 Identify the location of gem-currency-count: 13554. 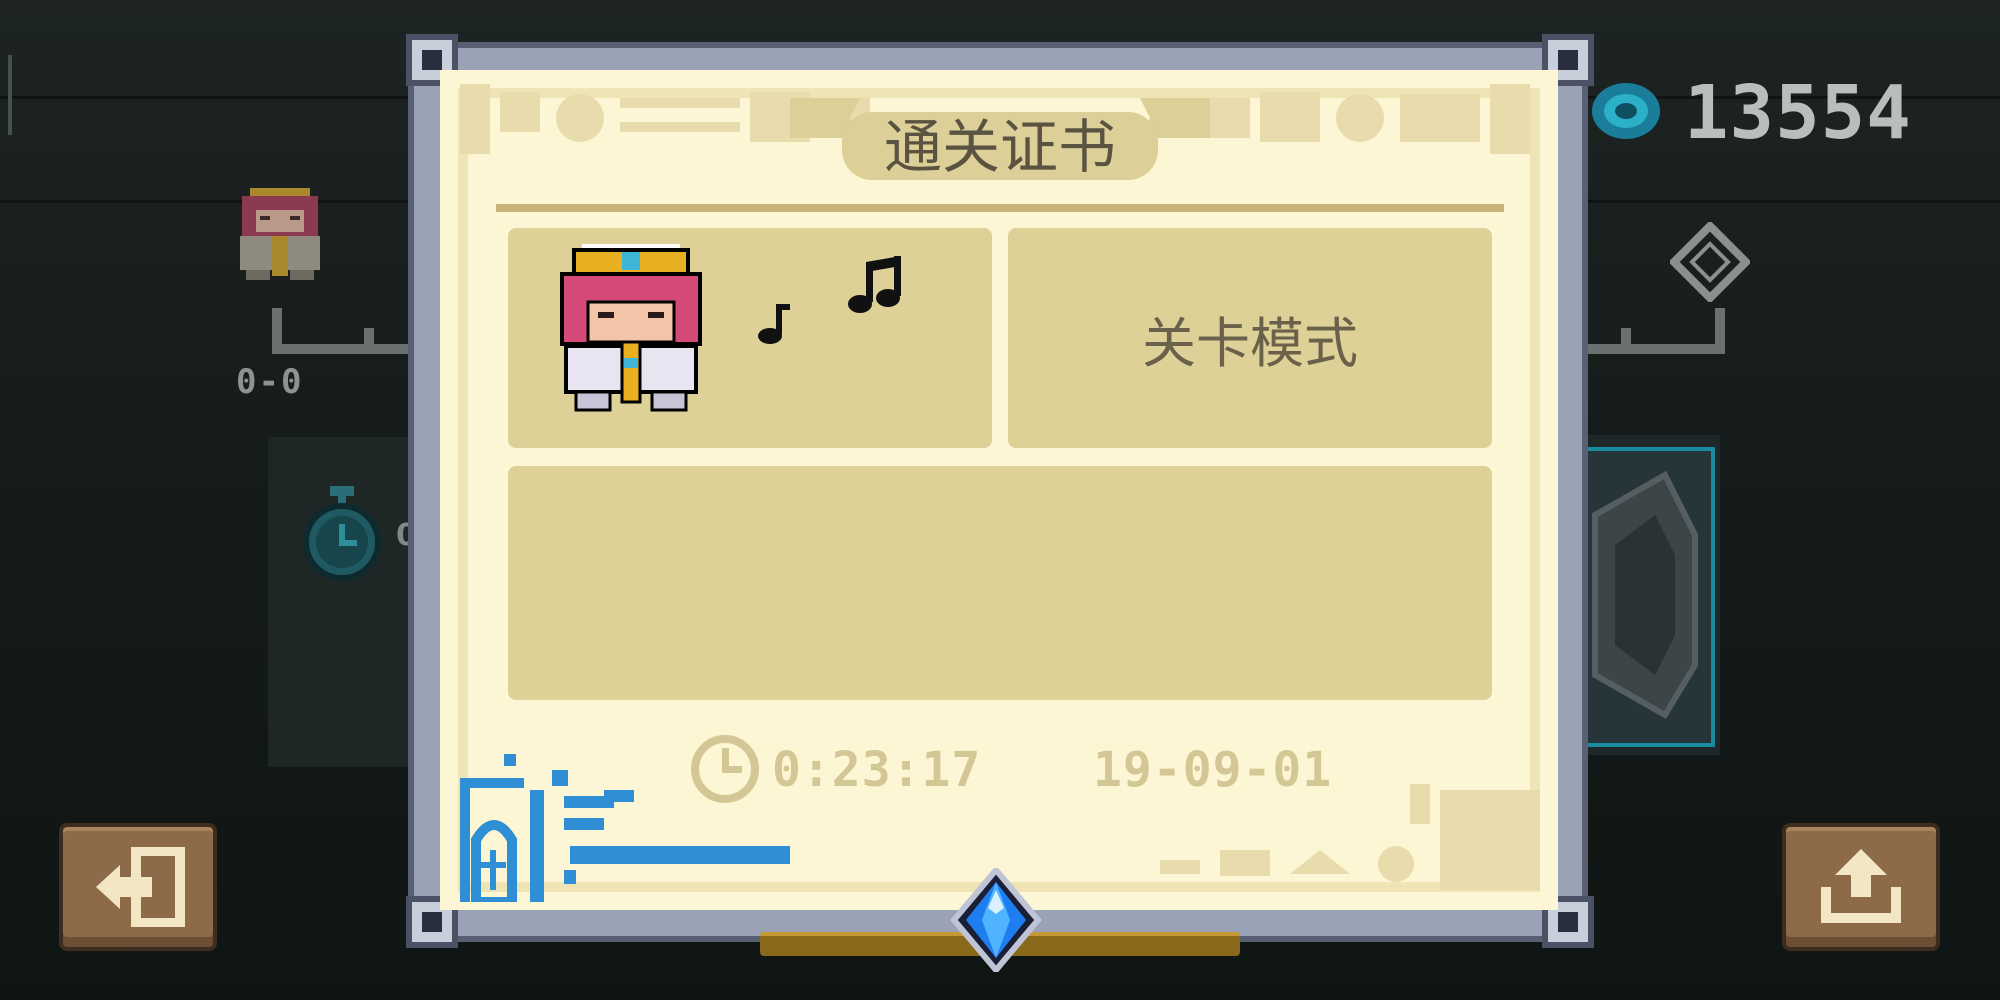
(1798, 113).